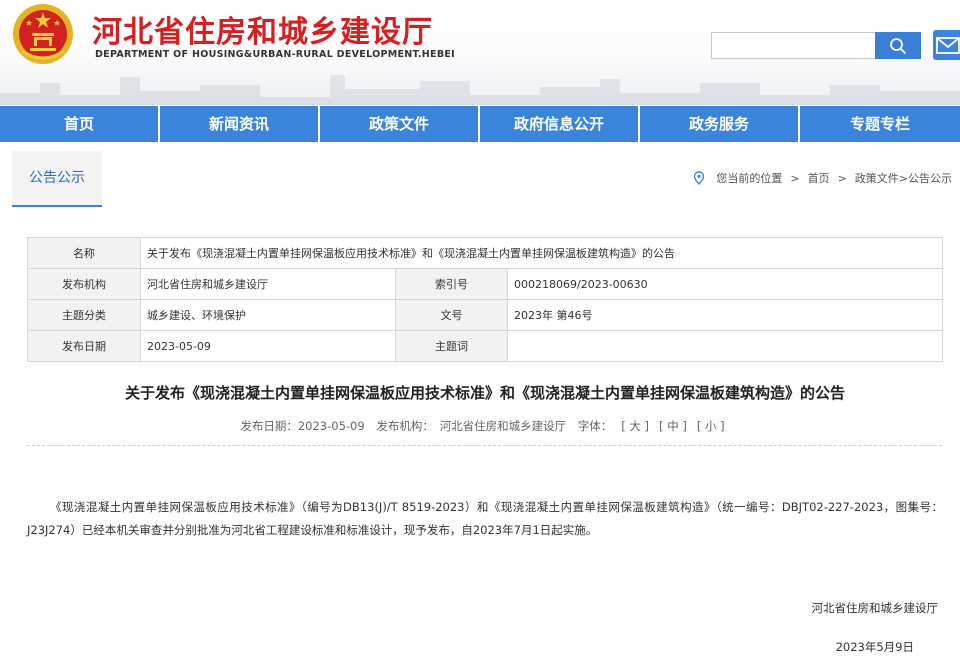 The width and height of the screenshot is (960, 658). Describe the element at coordinates (57, 179) in the screenshot. I see `section-tab: 公告公示` at that location.